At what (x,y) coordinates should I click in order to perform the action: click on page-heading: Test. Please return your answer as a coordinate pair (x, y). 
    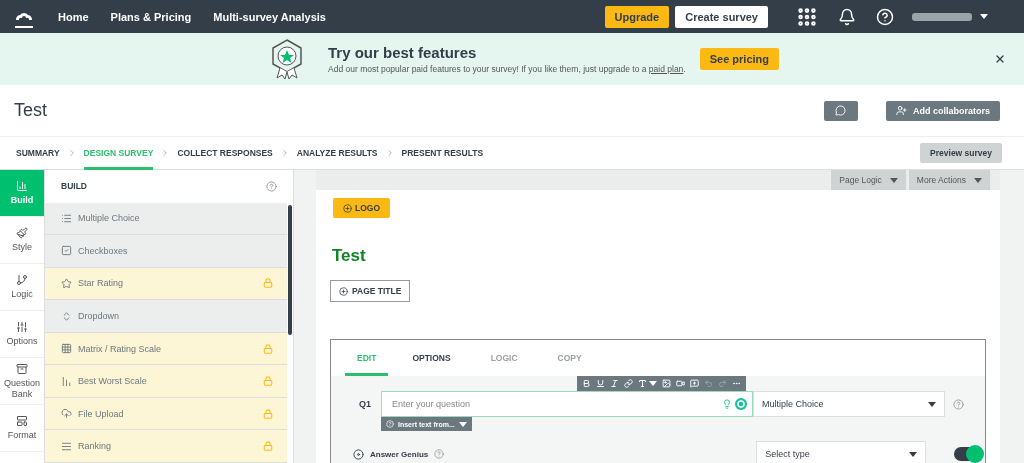
    Looking at the image, I should click on (349, 256).